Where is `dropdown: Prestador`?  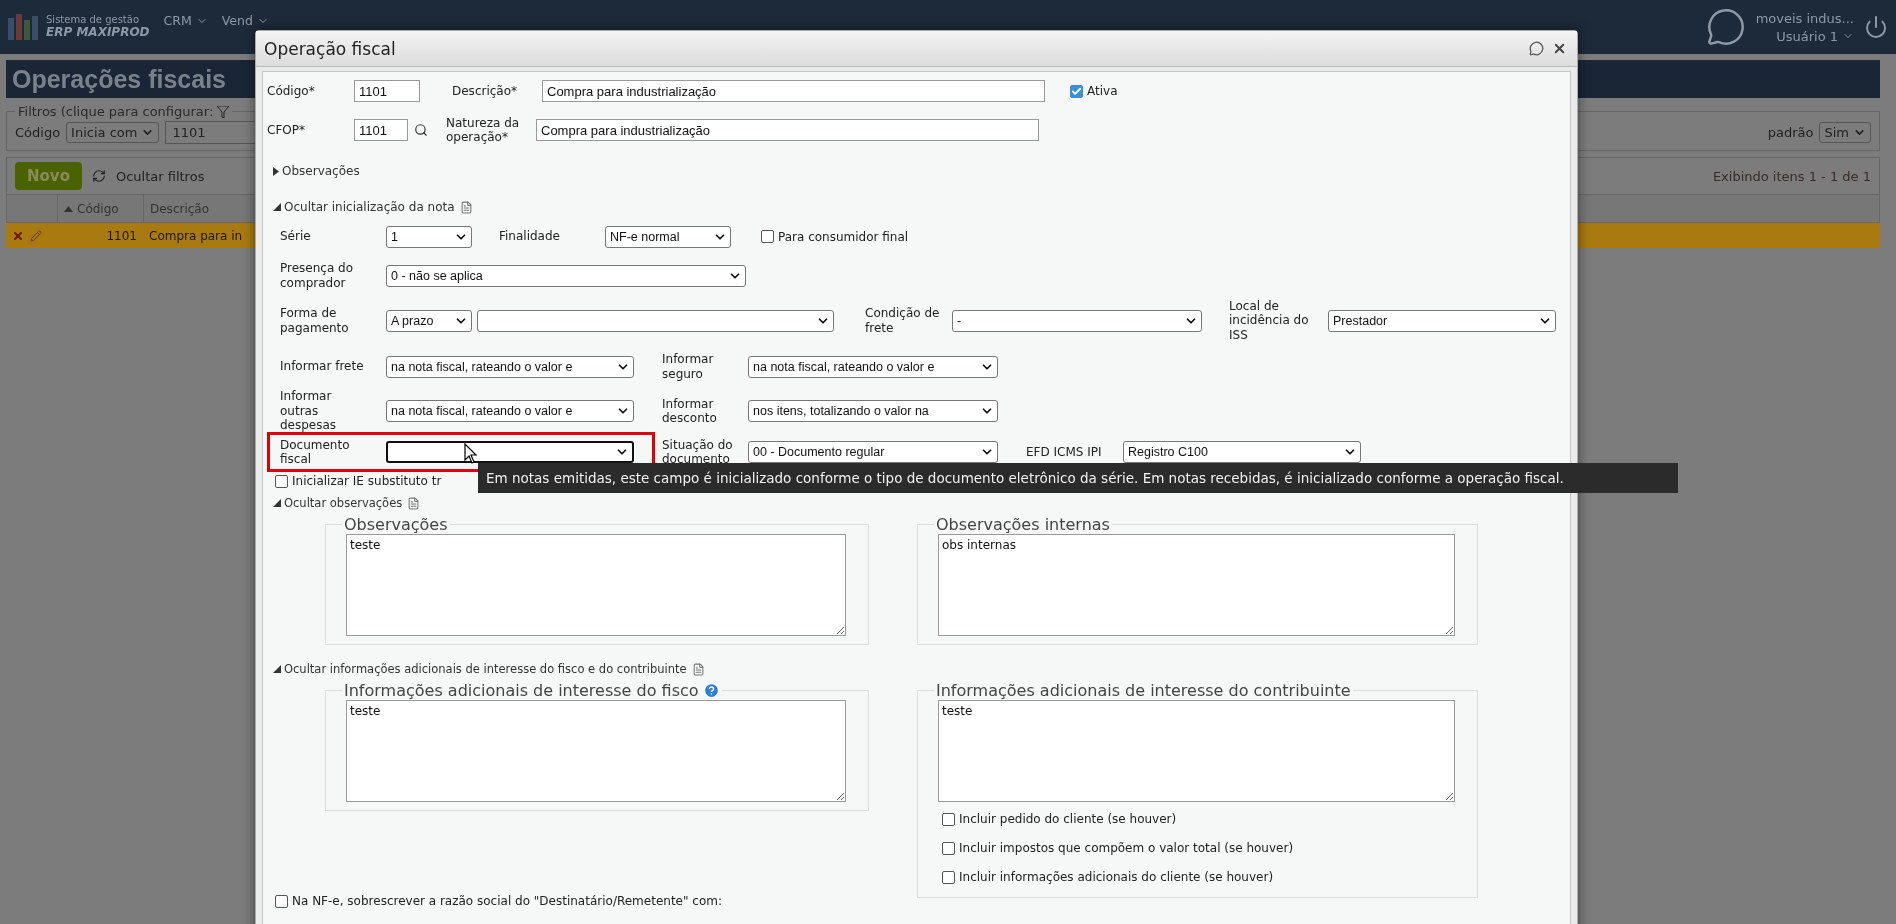
dropdown: Prestador is located at coordinates (1442, 320).